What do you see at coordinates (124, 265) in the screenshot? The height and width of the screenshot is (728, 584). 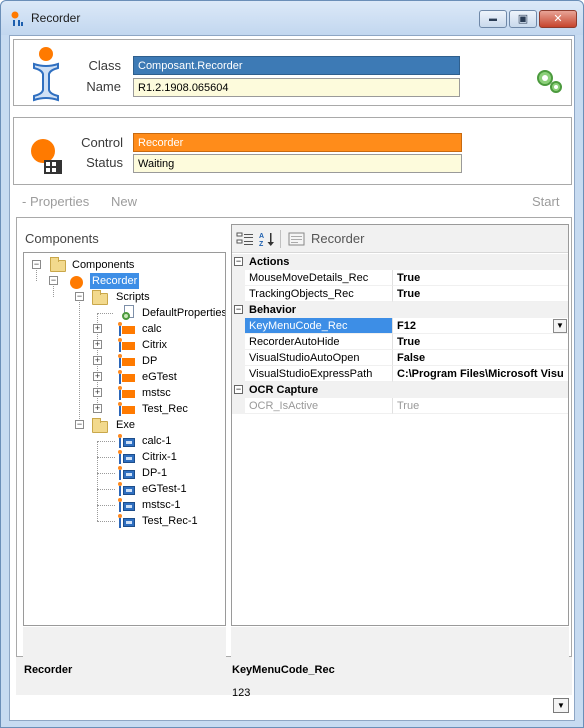 I see `tree-node-components: − Components` at bounding box center [124, 265].